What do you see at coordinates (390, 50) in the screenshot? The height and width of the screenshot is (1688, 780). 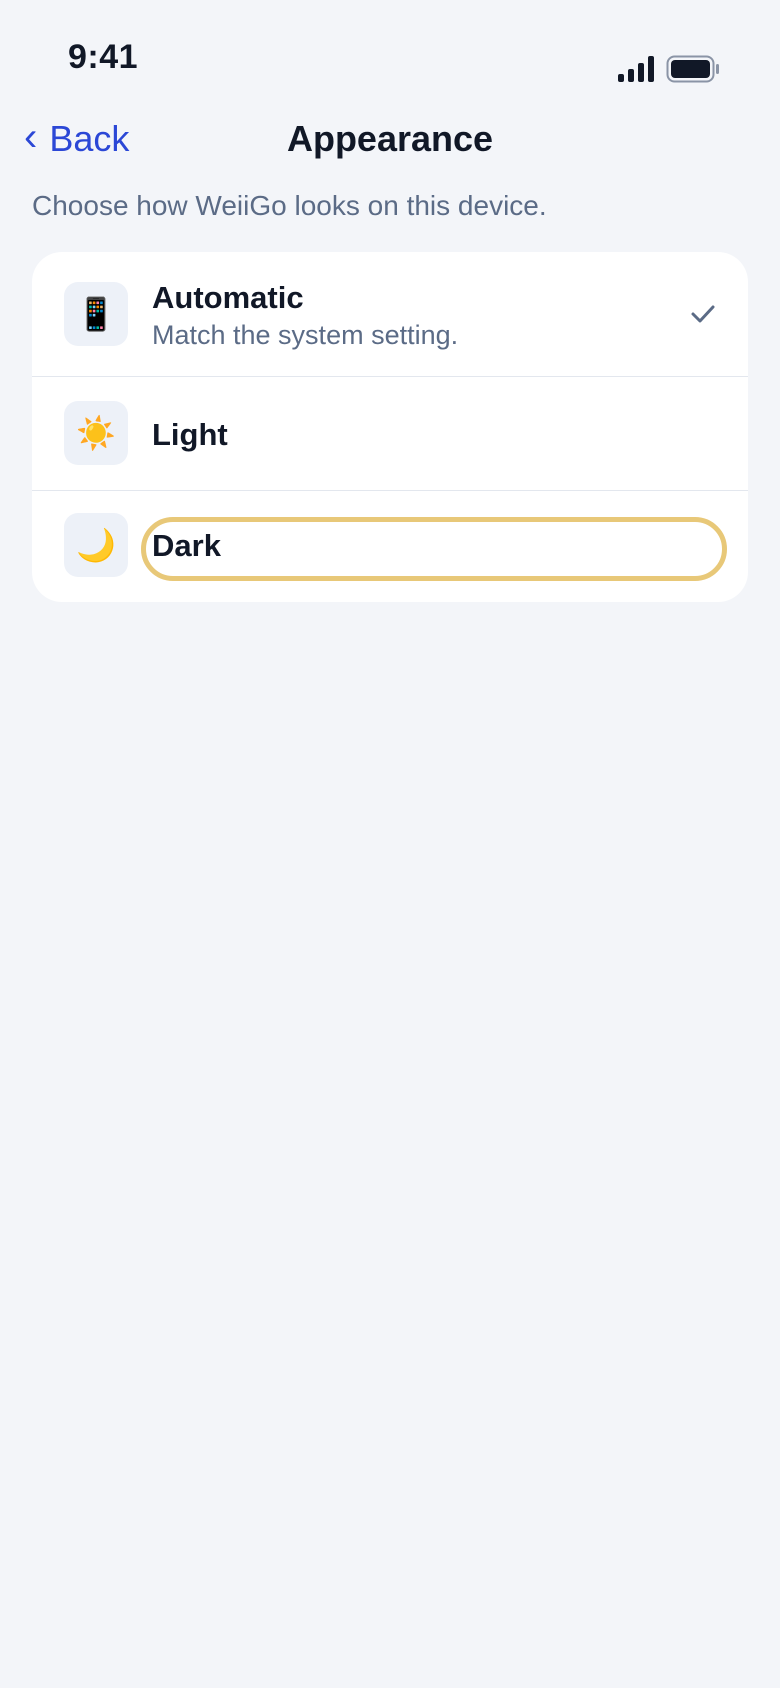 I see `status-bar: 9:41` at bounding box center [390, 50].